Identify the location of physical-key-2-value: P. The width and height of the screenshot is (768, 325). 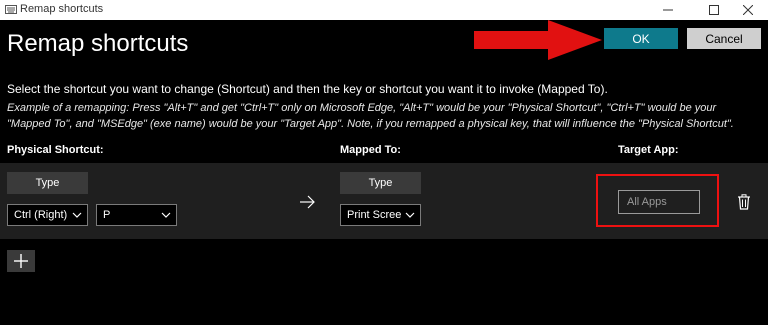
(107, 215).